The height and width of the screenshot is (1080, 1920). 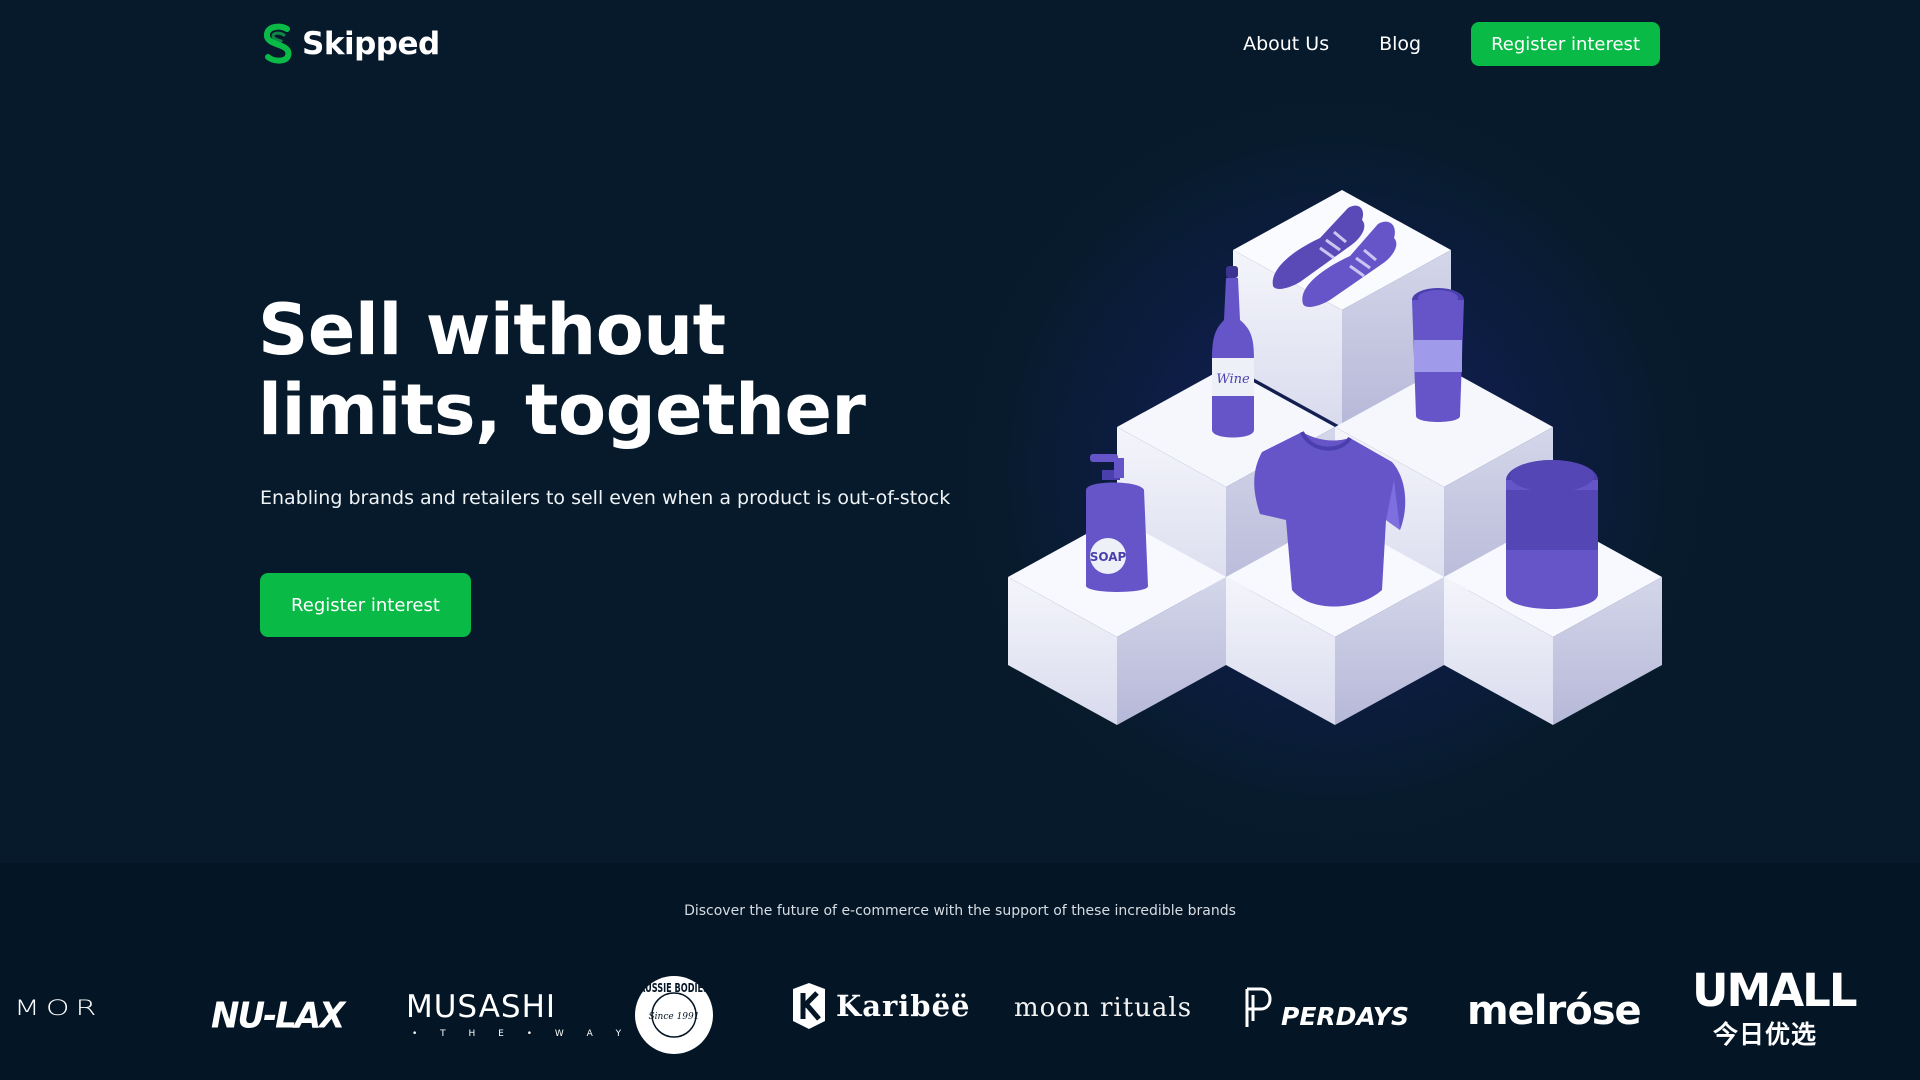 I want to click on jar-illustration, so click(x=1552, y=534).